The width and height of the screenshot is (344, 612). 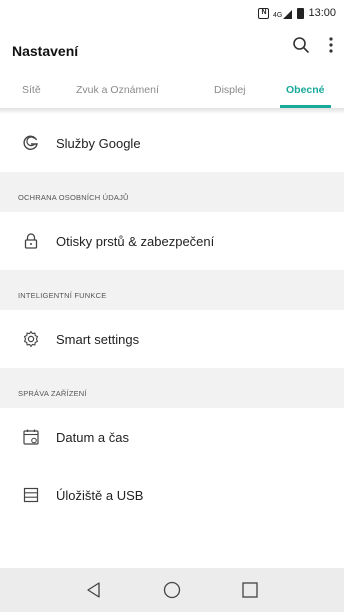 I want to click on list-item-storage: Úložiště a USB, so click(x=172, y=495).